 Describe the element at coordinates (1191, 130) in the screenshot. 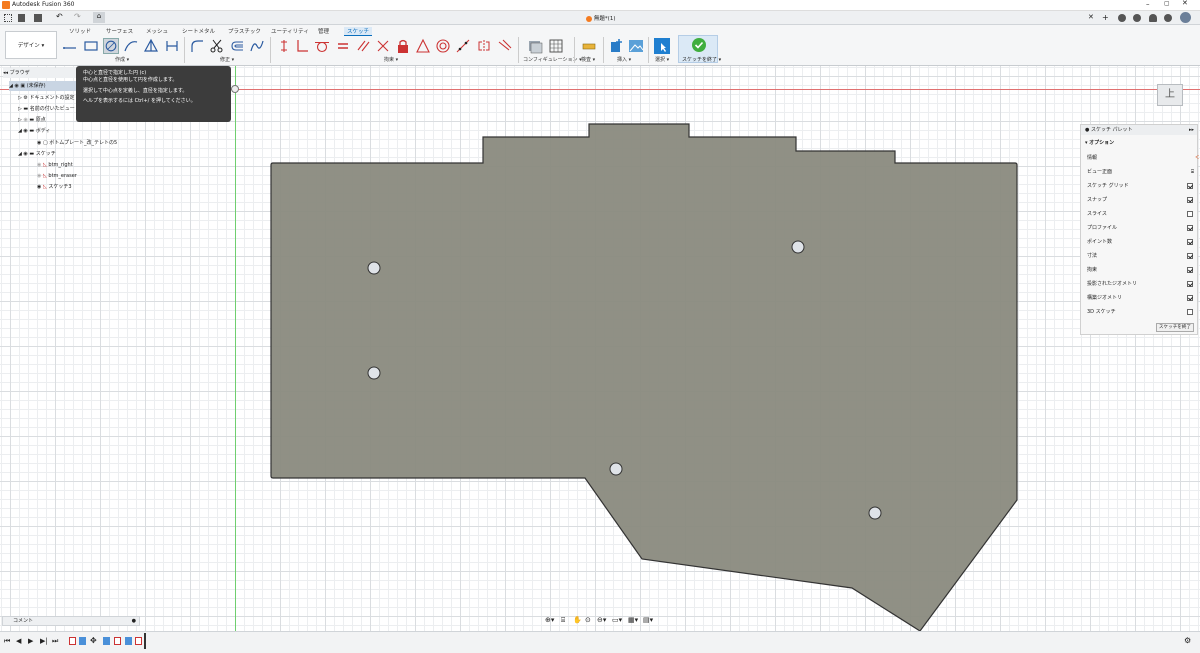

I see `palette-expand-icon: ▸▸` at that location.